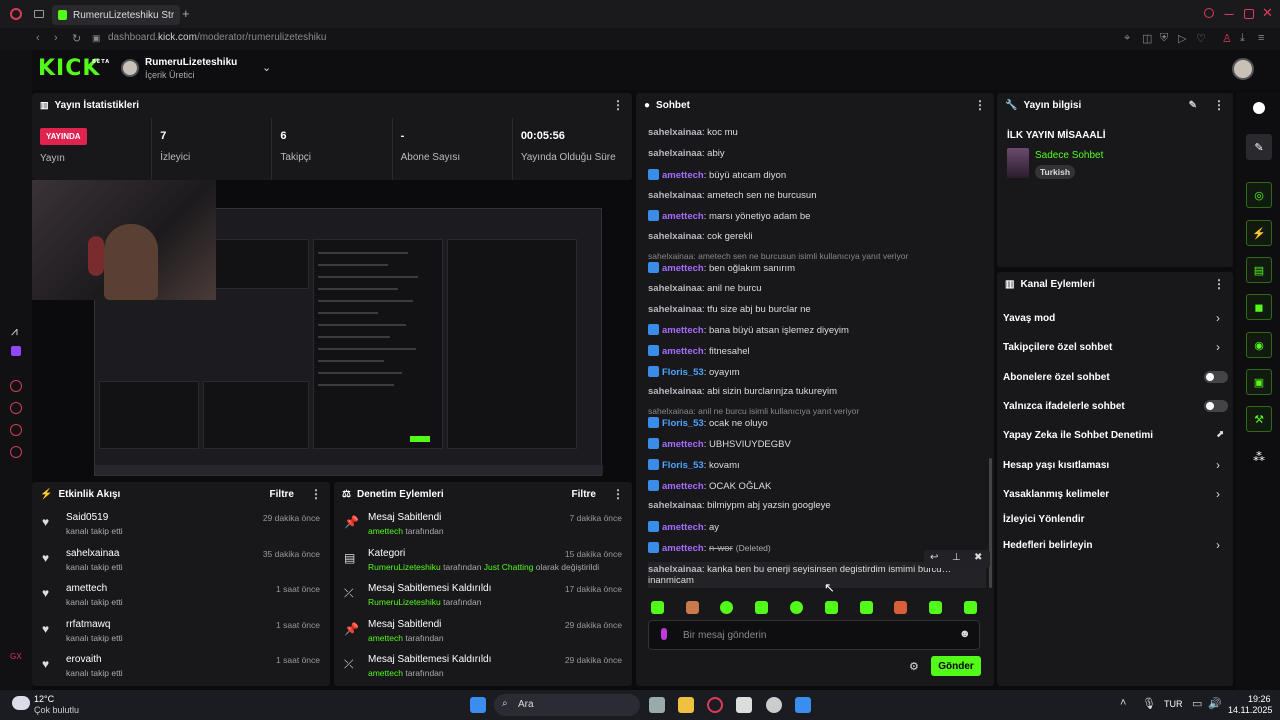 This screenshot has width=1280, height=720. I want to click on chat-message: amettech: OCAK OĞLAK, so click(709, 486).